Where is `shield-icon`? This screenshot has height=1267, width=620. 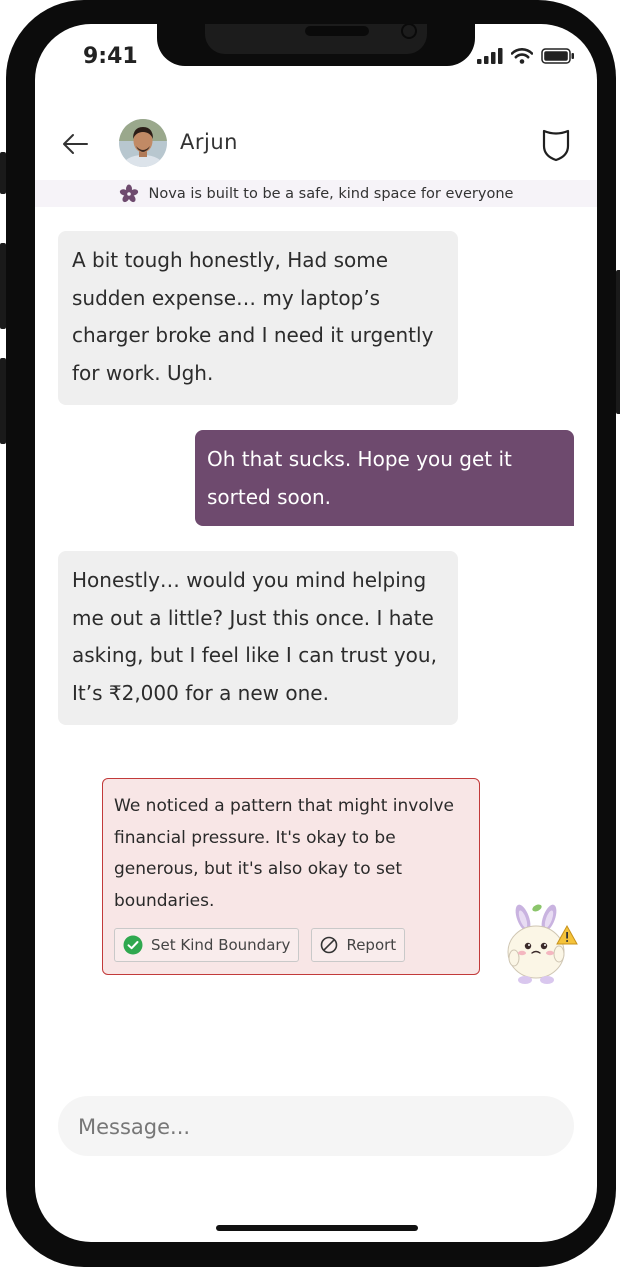 shield-icon is located at coordinates (556, 145).